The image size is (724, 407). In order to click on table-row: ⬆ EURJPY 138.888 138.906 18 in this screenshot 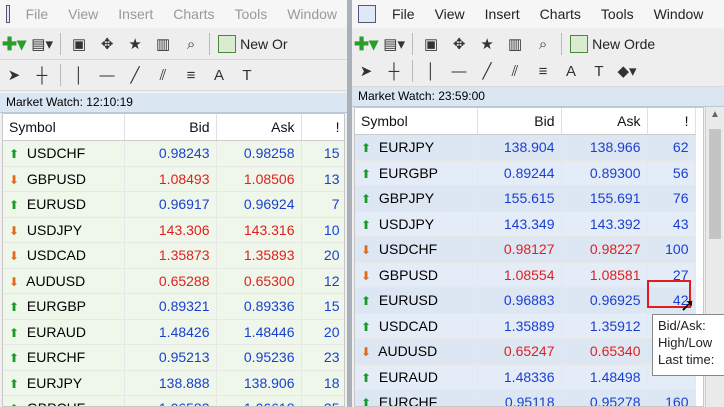, I will do `click(173, 383)`.